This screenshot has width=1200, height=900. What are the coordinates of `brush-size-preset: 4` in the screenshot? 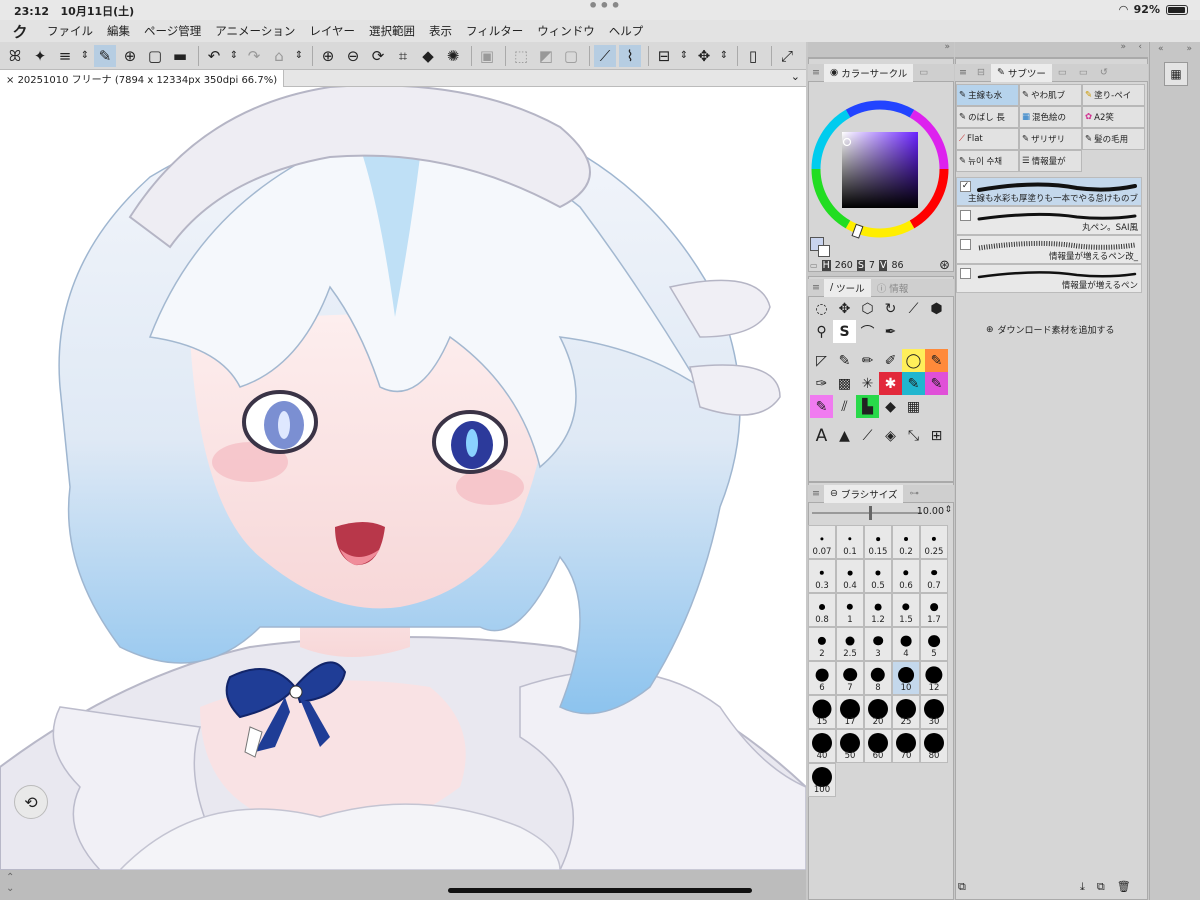 It's located at (906, 644).